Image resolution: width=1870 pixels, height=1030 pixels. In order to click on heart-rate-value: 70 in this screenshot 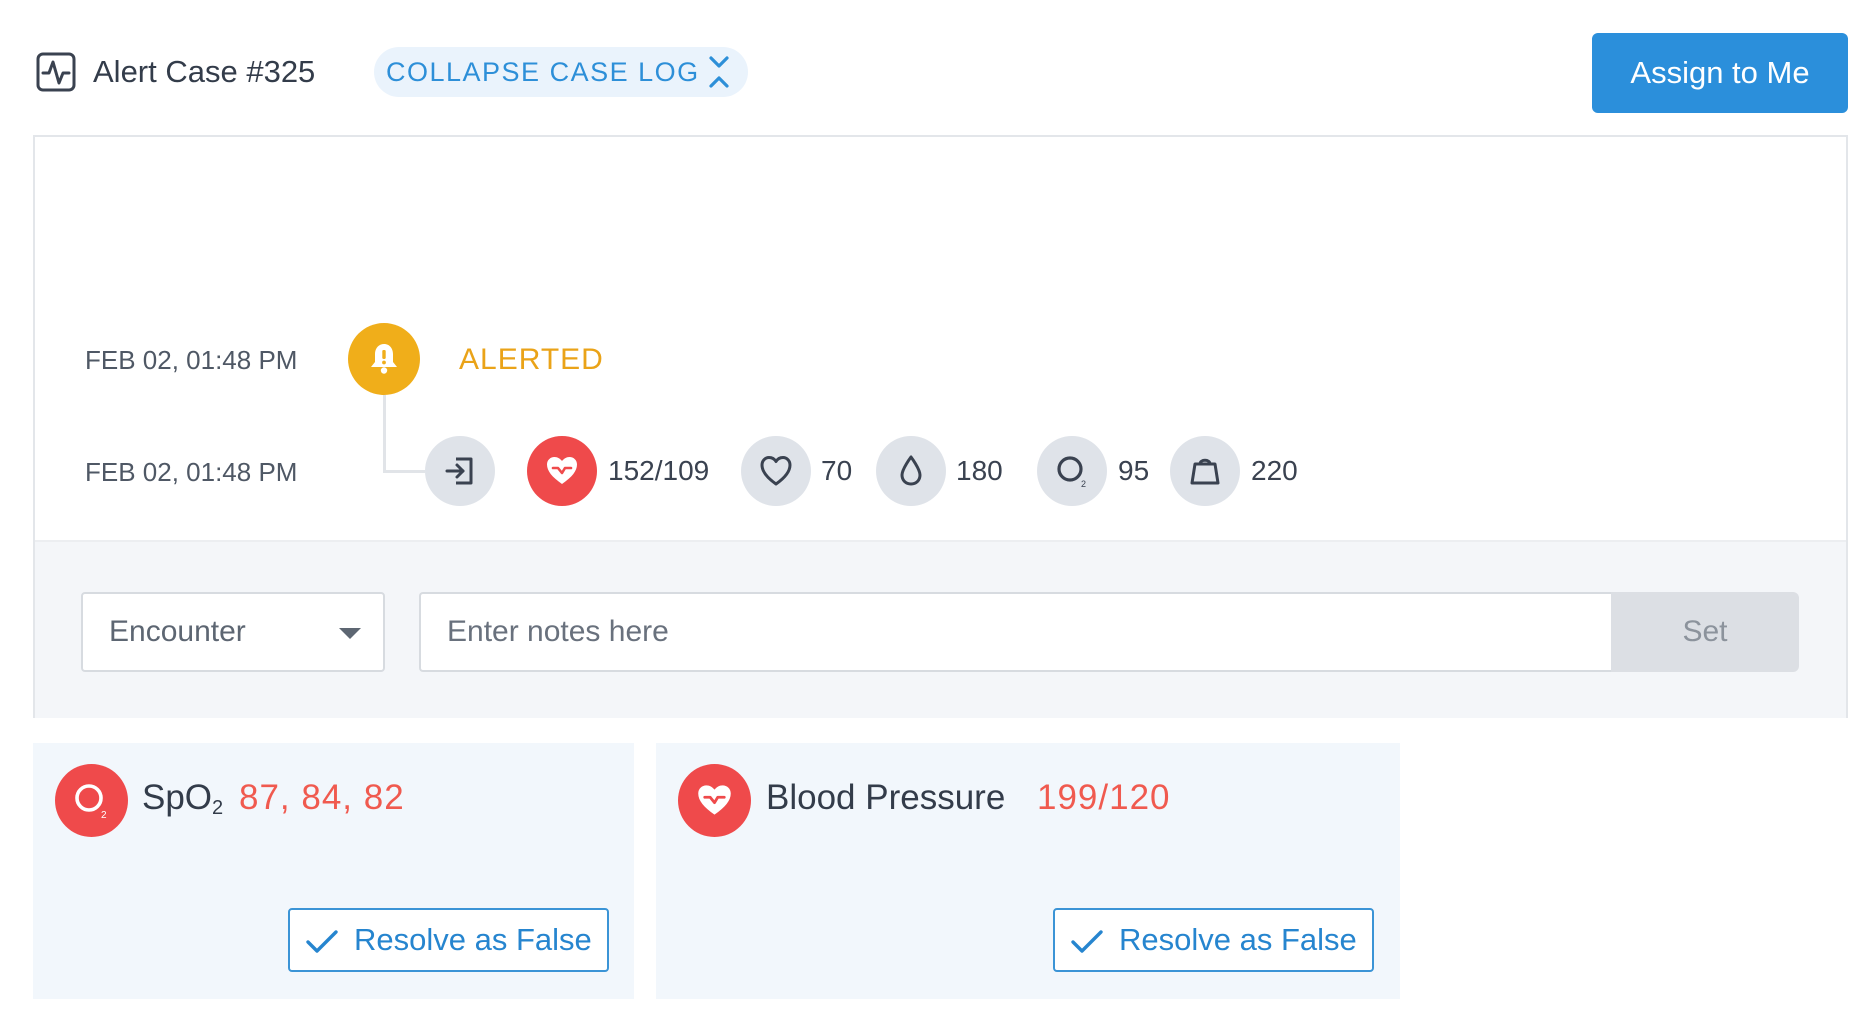, I will do `click(837, 470)`.